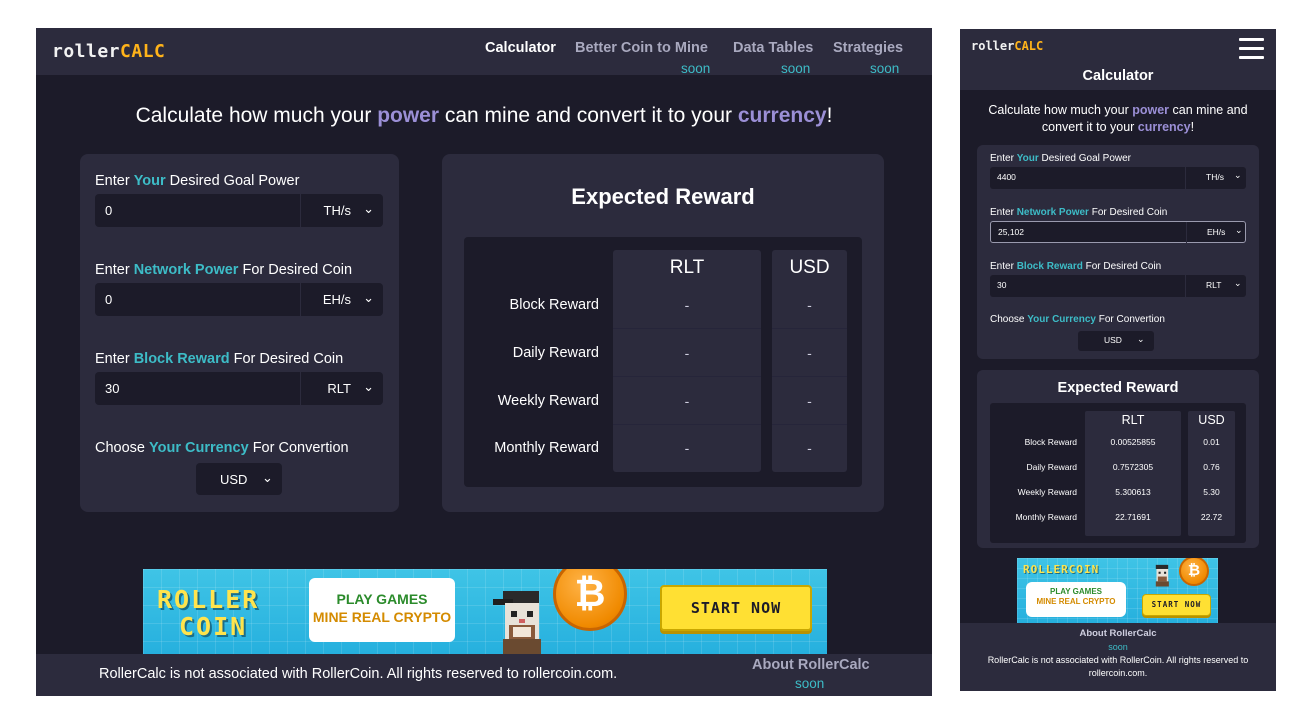 Image resolution: width=1304 pixels, height=724 pixels. I want to click on logo-part2: CALC, so click(1029, 46).